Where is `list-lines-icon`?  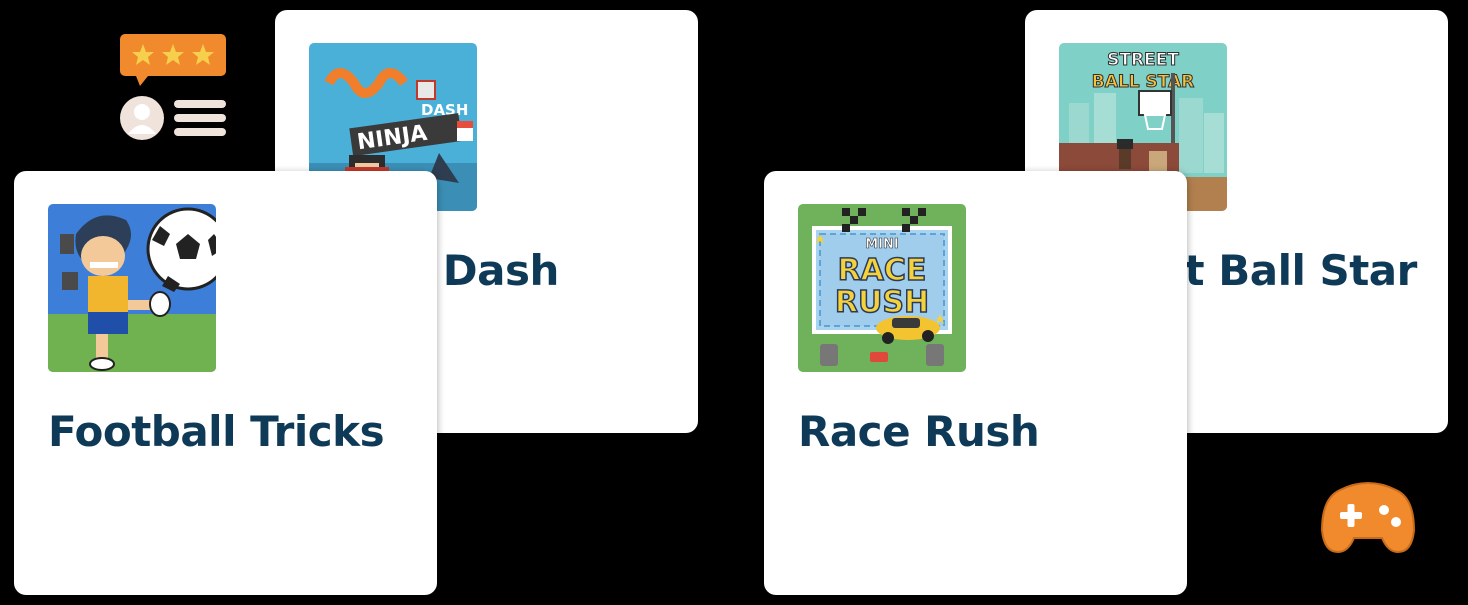 list-lines-icon is located at coordinates (200, 118).